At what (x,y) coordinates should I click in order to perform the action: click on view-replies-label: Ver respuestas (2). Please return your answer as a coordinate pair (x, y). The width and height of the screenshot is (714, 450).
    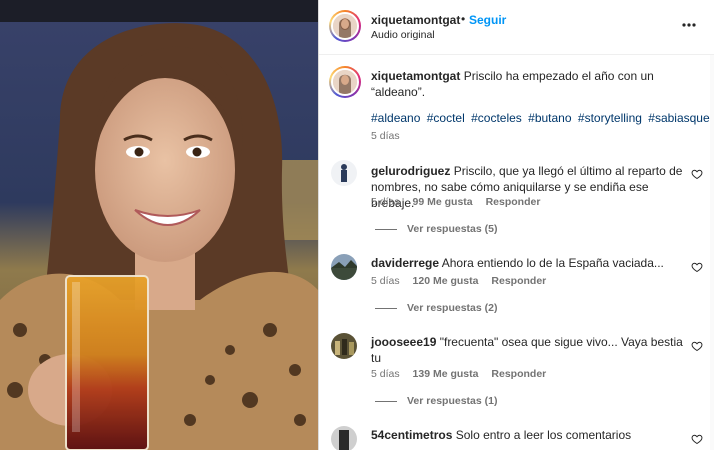
    Looking at the image, I should click on (452, 308).